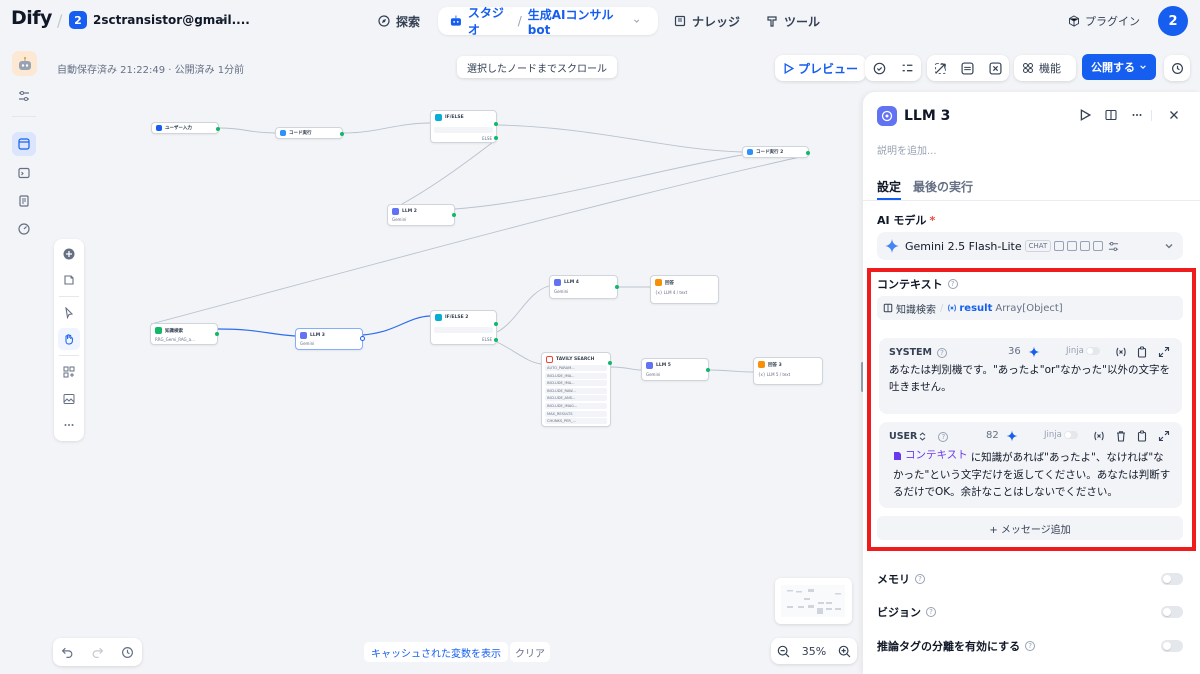  What do you see at coordinates (577, 21) in the screenshot?
I see `app-name: 生成AIコンサルbot` at bounding box center [577, 21].